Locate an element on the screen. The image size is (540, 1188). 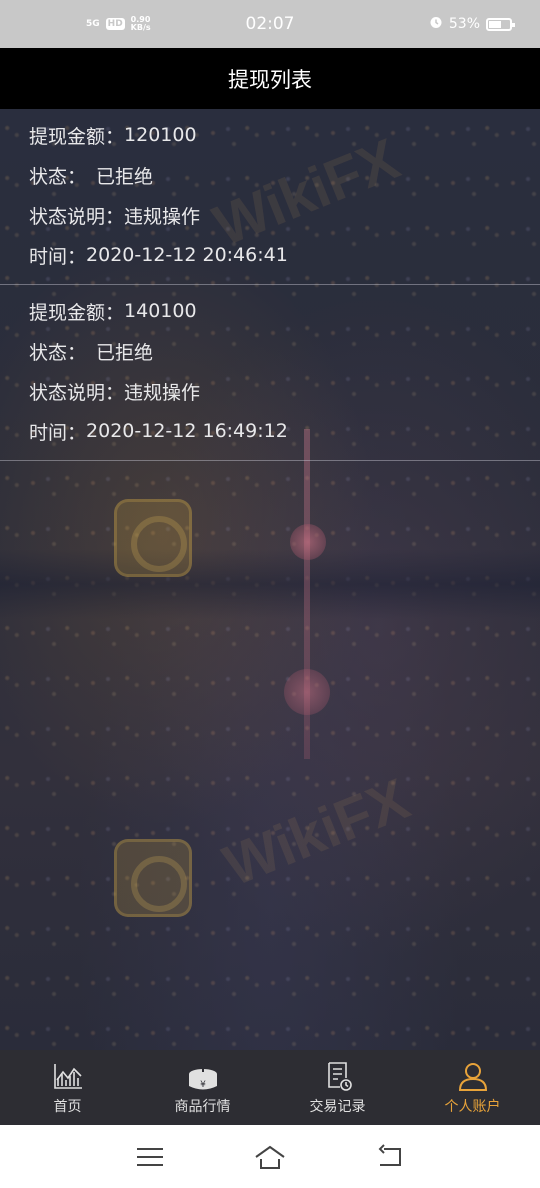
status-left: 5G HD 0.90 KB/s is located at coordinates (118, 24).